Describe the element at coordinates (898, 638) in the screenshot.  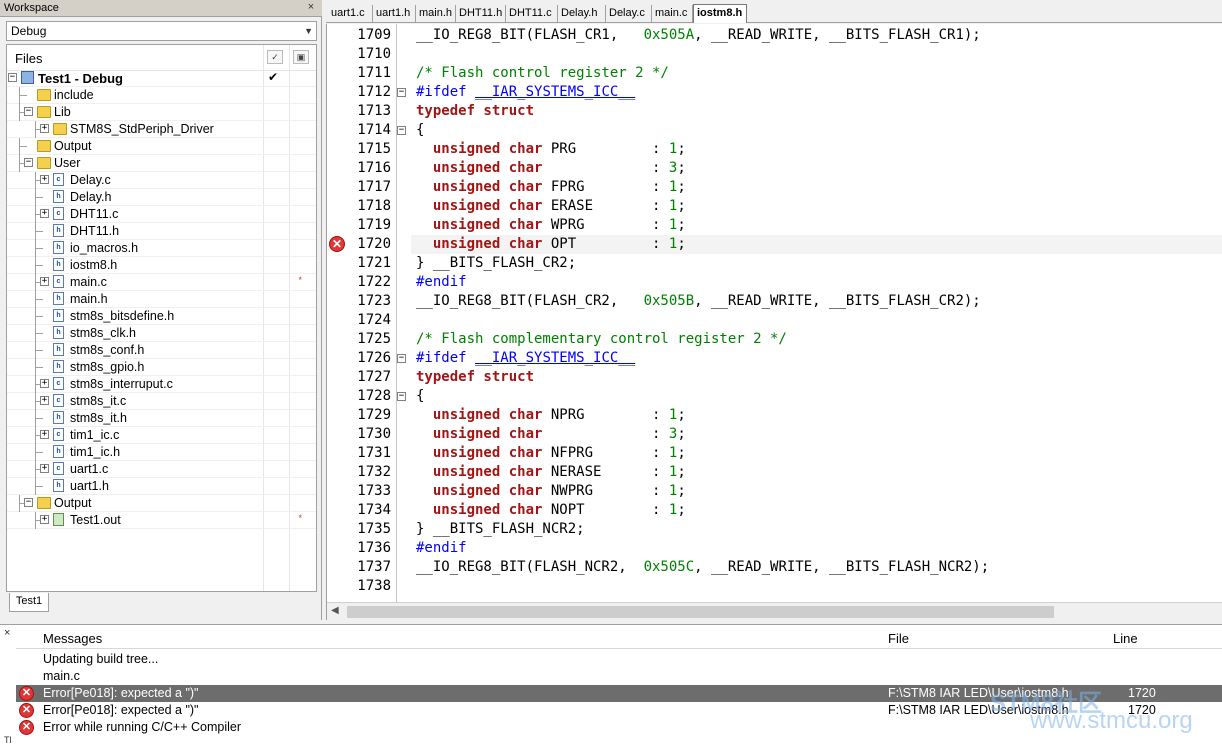
I see `file-column-header: File` at that location.